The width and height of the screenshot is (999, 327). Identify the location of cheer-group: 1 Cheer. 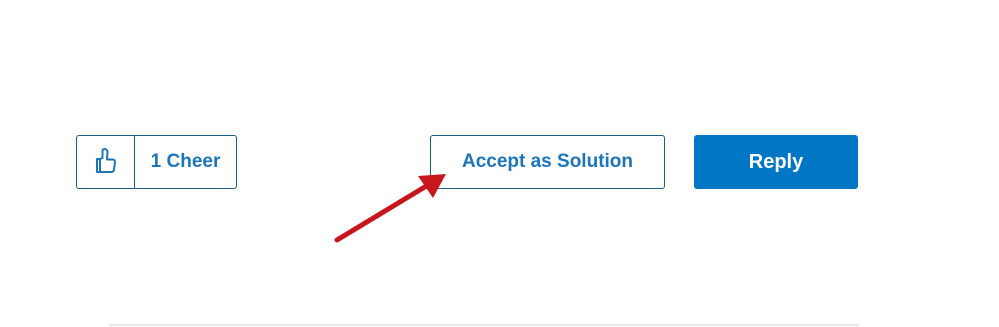
(156, 162).